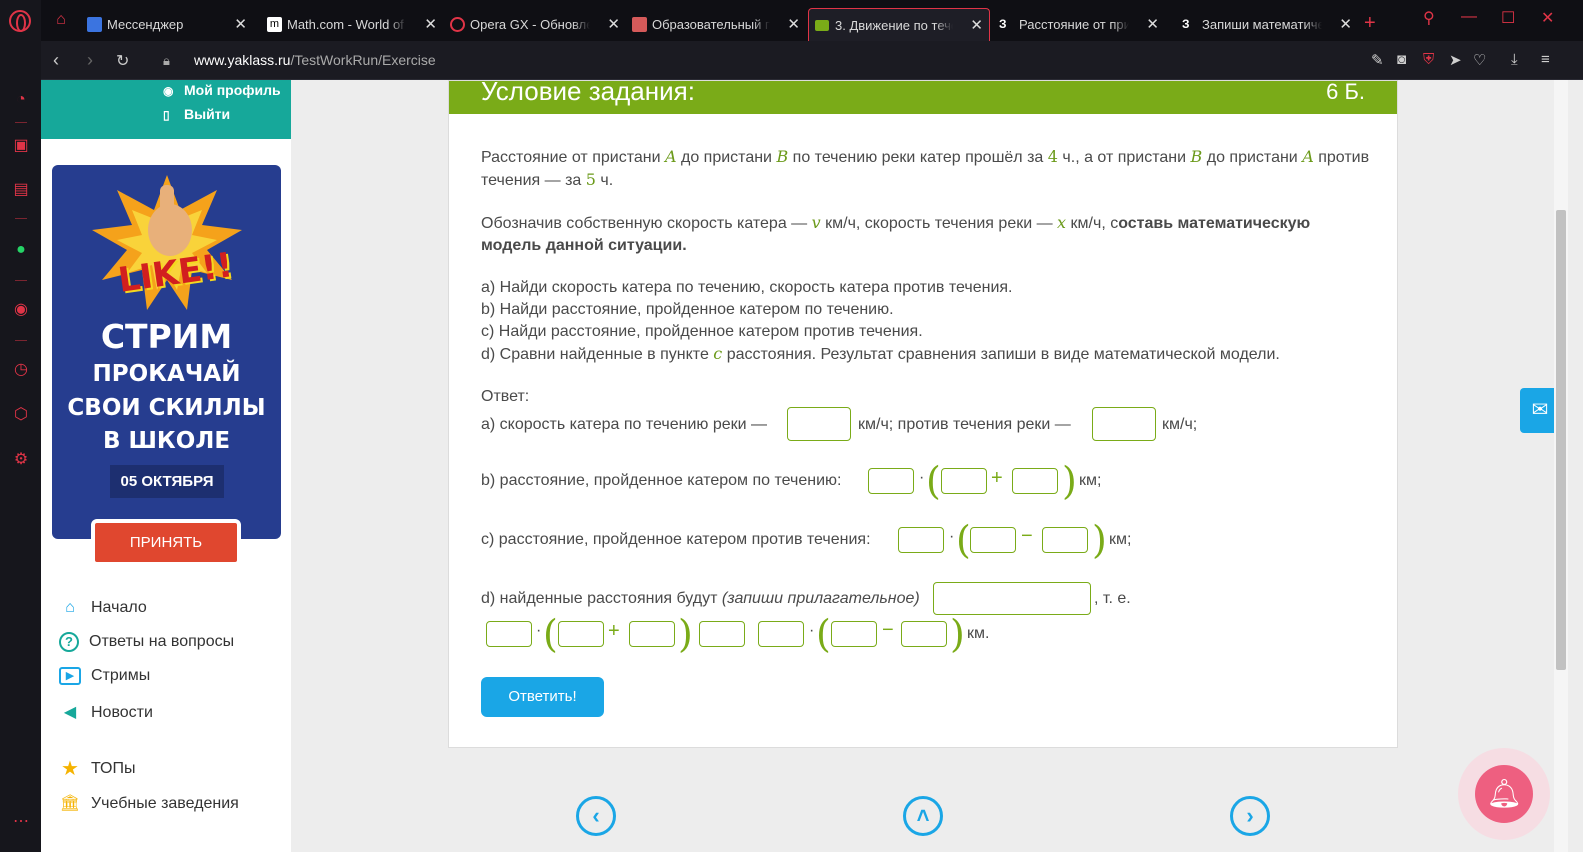  I want to click on logout-link: ▯ Выйти, so click(196, 114).